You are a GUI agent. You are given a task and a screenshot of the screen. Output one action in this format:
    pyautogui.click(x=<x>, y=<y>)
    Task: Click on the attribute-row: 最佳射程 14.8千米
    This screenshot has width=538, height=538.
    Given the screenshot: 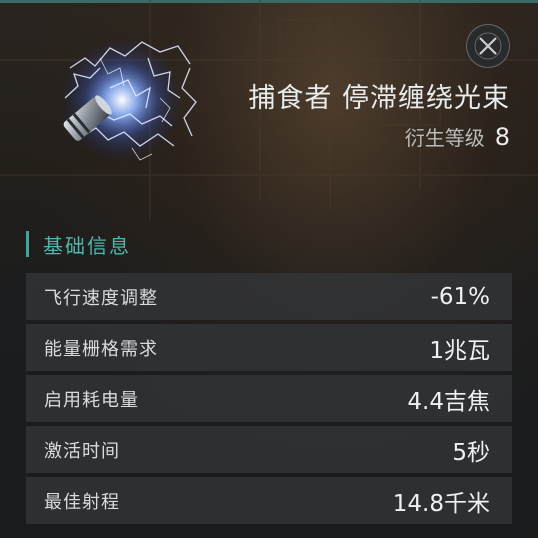 What is the action you would take?
    pyautogui.click(x=269, y=500)
    